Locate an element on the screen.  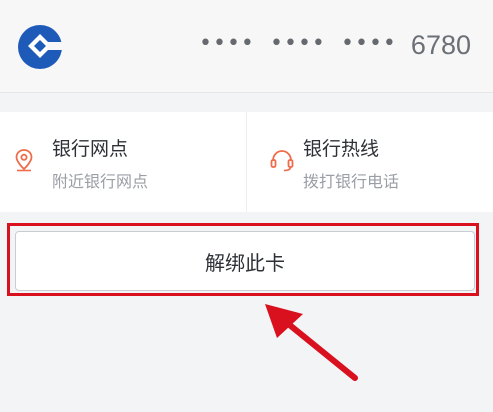
headset-icon is located at coordinates (282, 161).